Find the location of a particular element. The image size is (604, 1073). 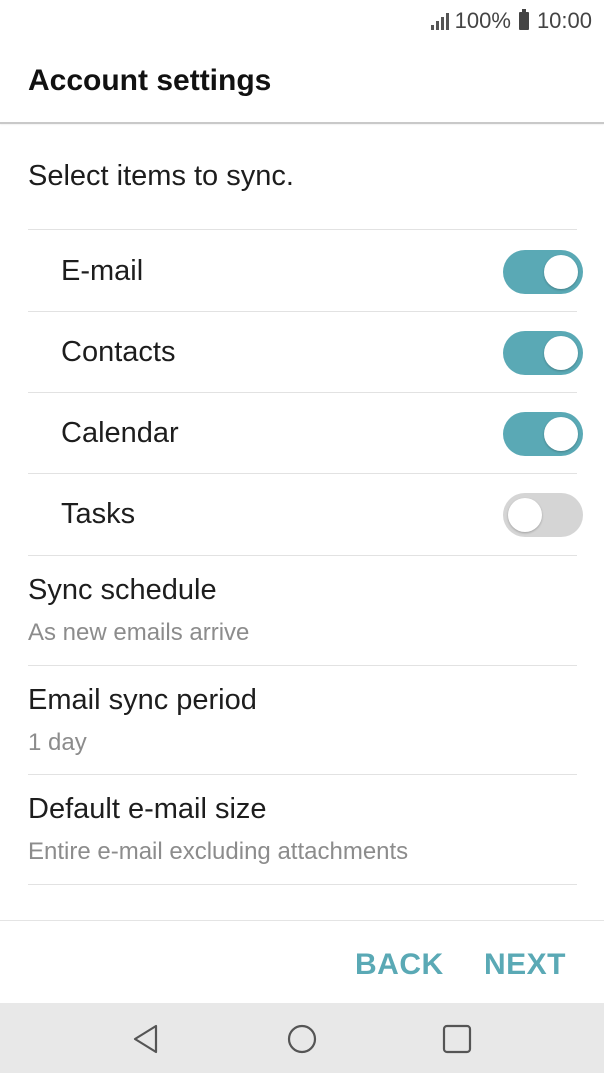

clock: 10:00 is located at coordinates (564, 20).